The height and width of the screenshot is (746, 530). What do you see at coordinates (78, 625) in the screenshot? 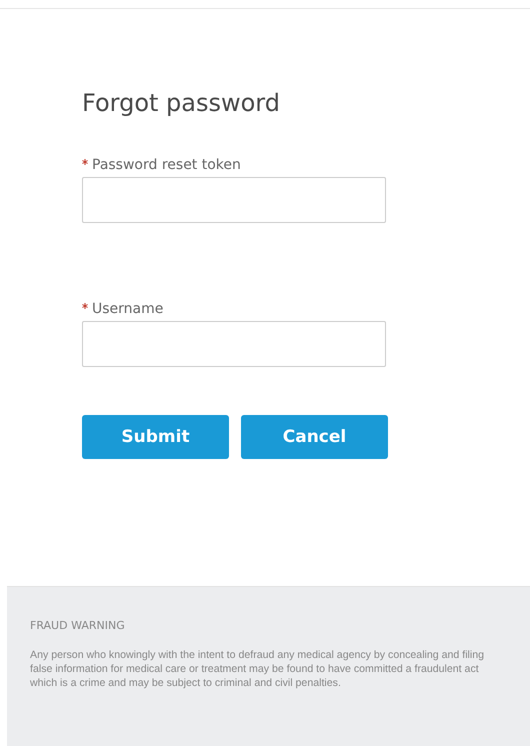
I see `footer-heading: FRAUD WARNING` at bounding box center [78, 625].